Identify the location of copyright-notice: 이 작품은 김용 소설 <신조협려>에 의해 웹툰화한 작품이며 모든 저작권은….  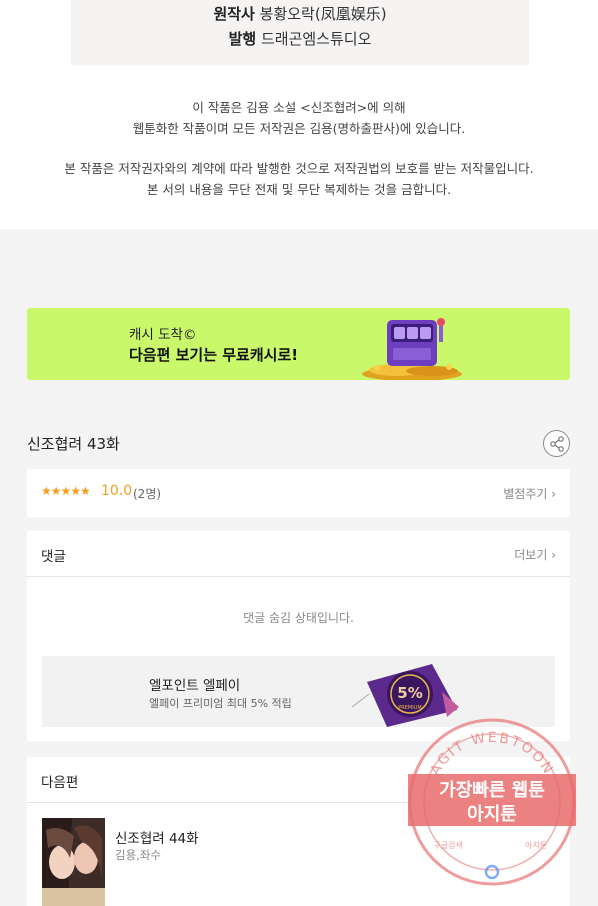
(299, 149).